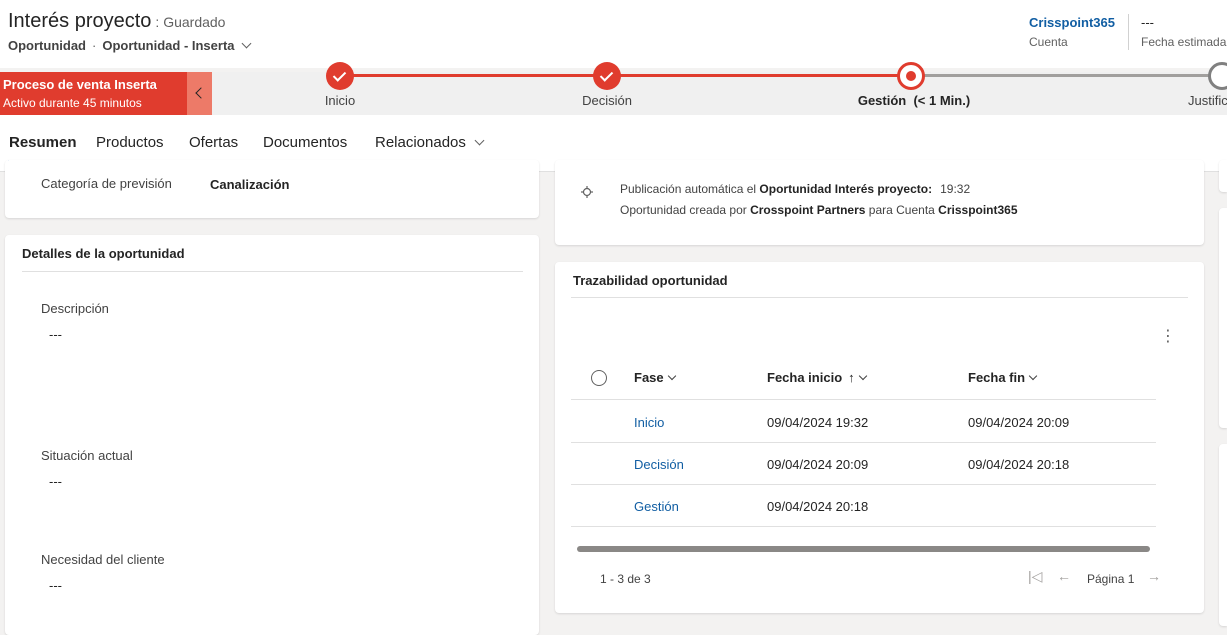  Describe the element at coordinates (863, 549) in the screenshot. I see `horizontal-scrollbar` at that location.